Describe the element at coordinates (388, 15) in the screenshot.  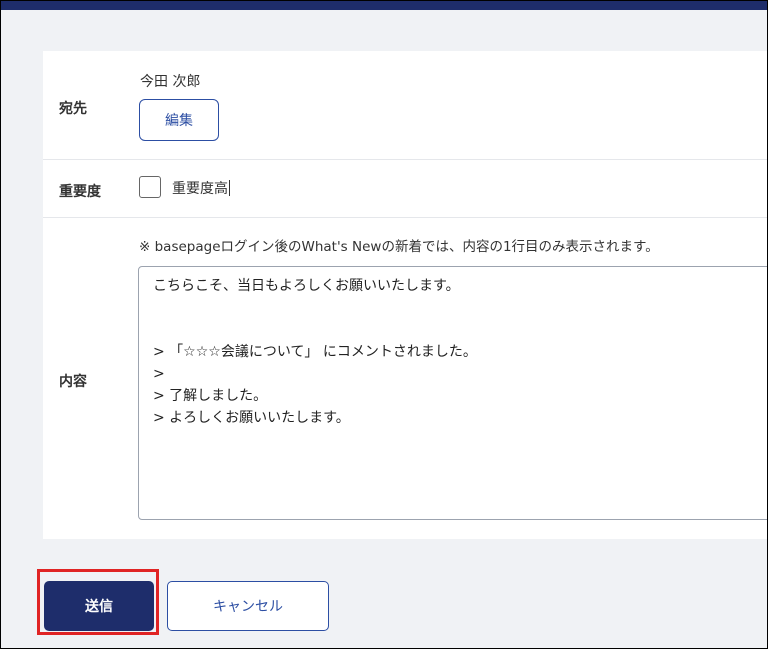
I see `content-corner` at that location.